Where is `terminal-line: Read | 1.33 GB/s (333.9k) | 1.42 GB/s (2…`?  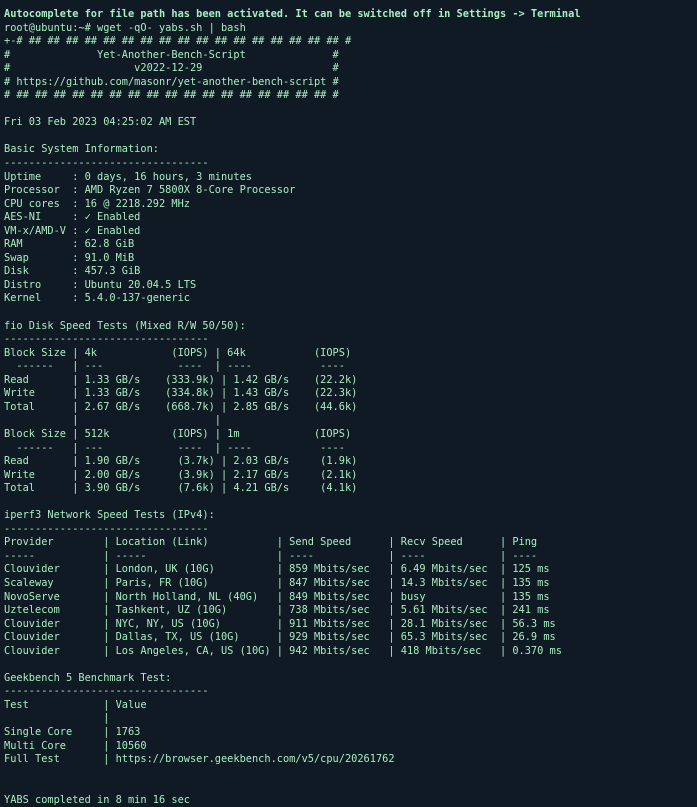 terminal-line: Read | 1.33 GB/s (333.9k) | 1.42 GB/s (2… is located at coordinates (181, 379).